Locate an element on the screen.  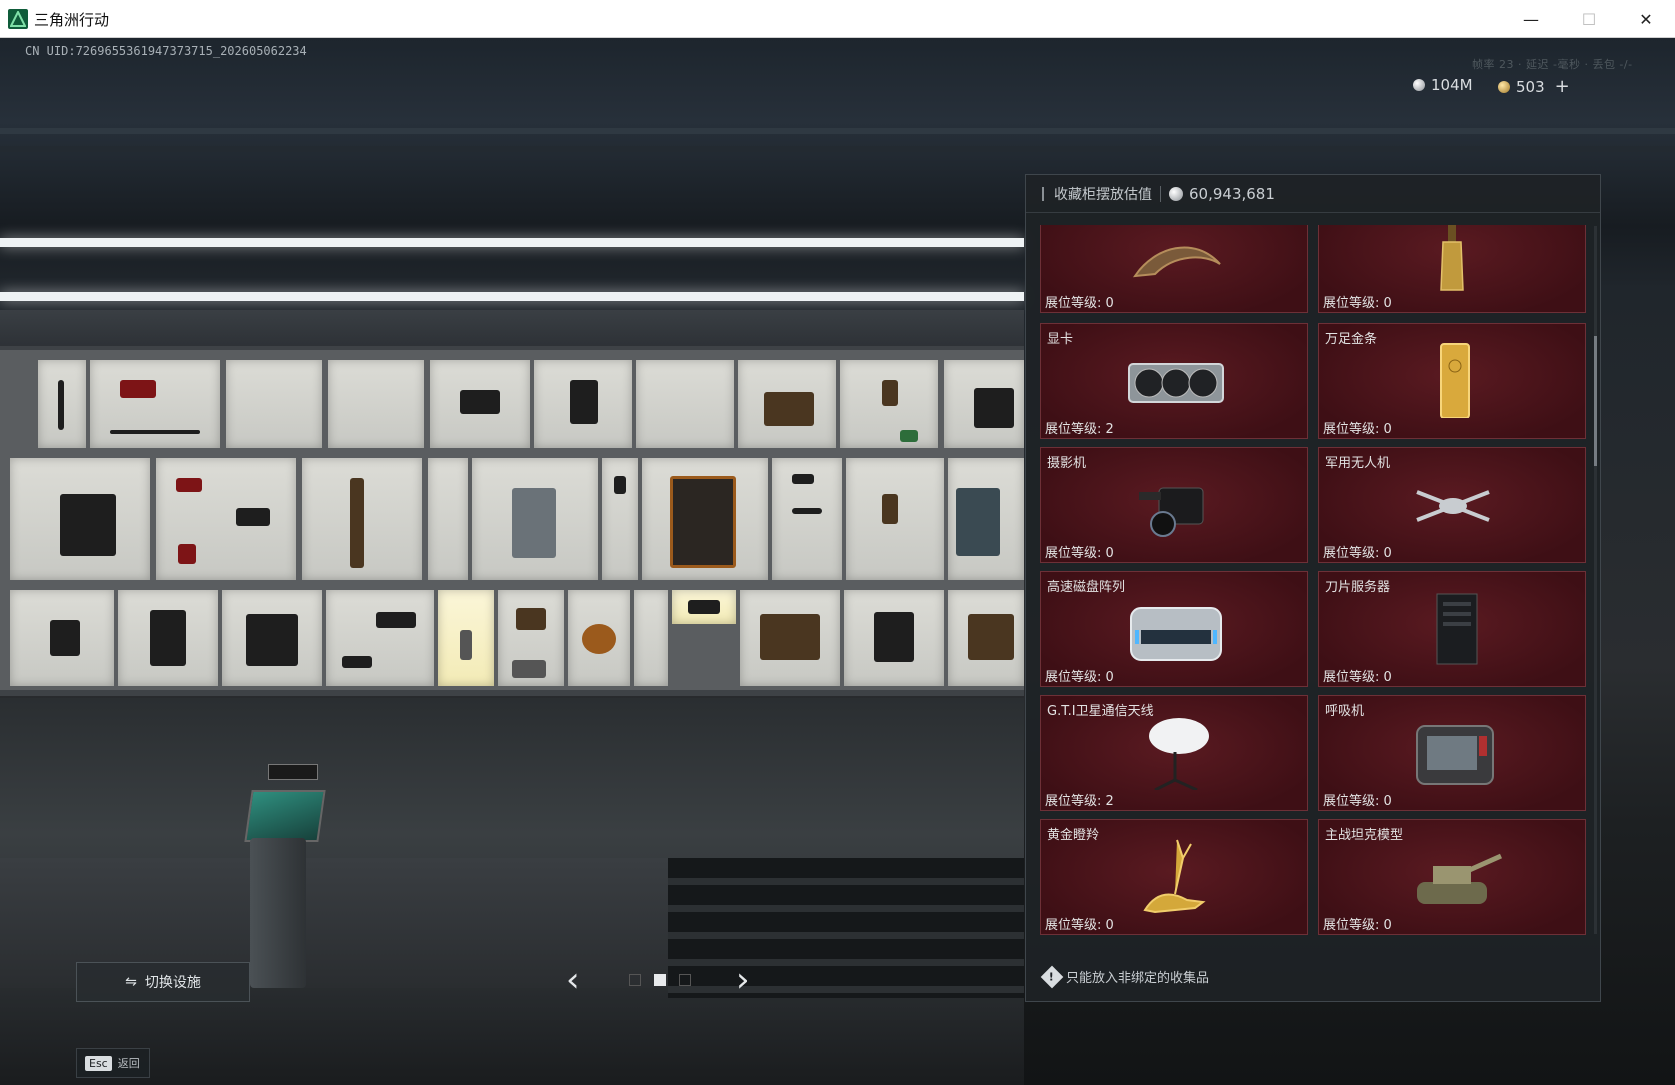
server-icon is located at coordinates (1457, 629).